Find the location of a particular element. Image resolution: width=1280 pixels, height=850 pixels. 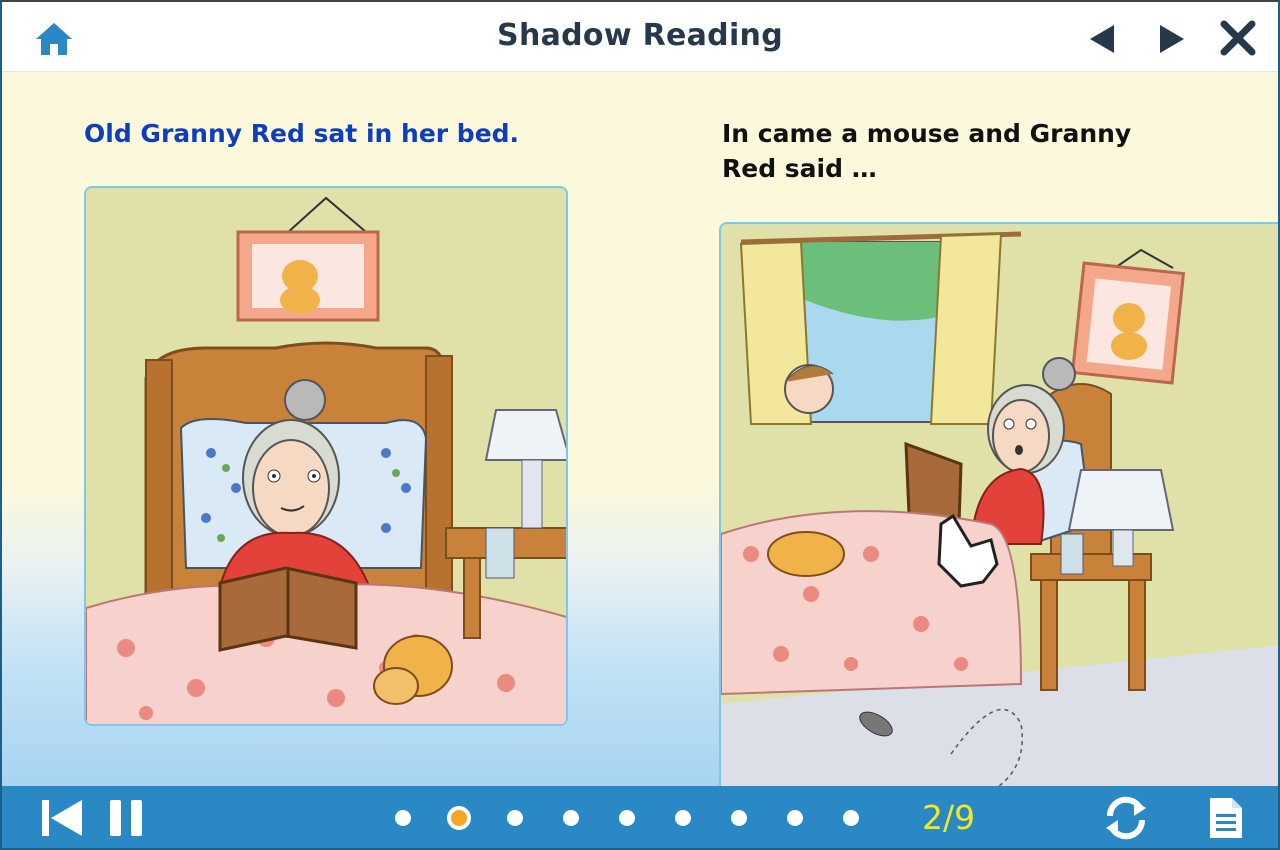

skip-to-start-icon is located at coordinates (62, 818).